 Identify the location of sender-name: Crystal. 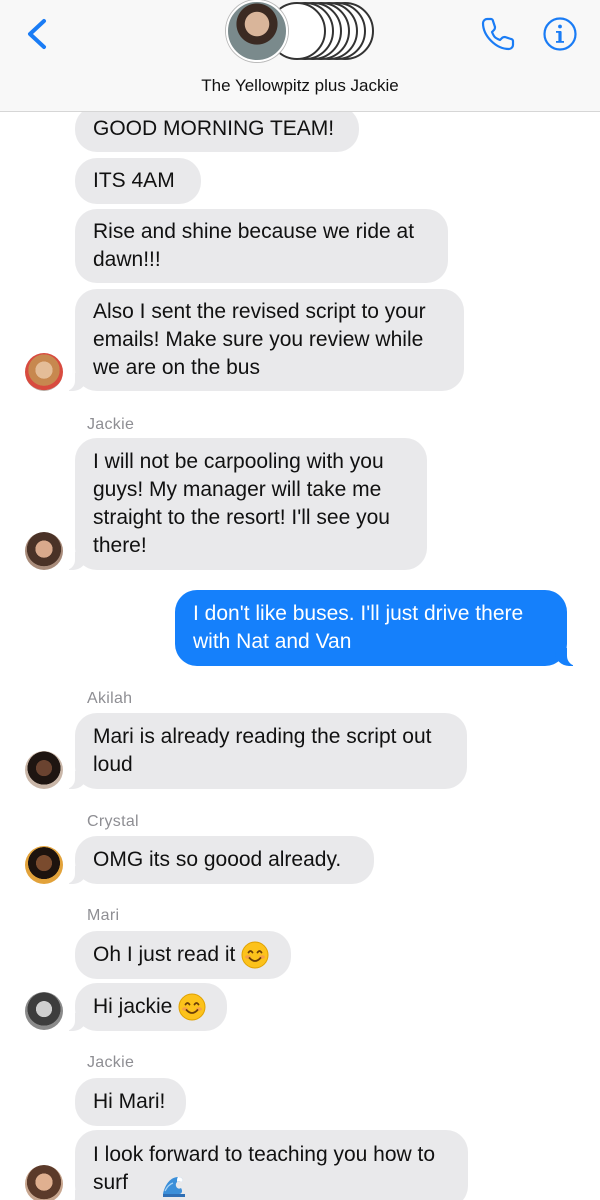
(113, 821).